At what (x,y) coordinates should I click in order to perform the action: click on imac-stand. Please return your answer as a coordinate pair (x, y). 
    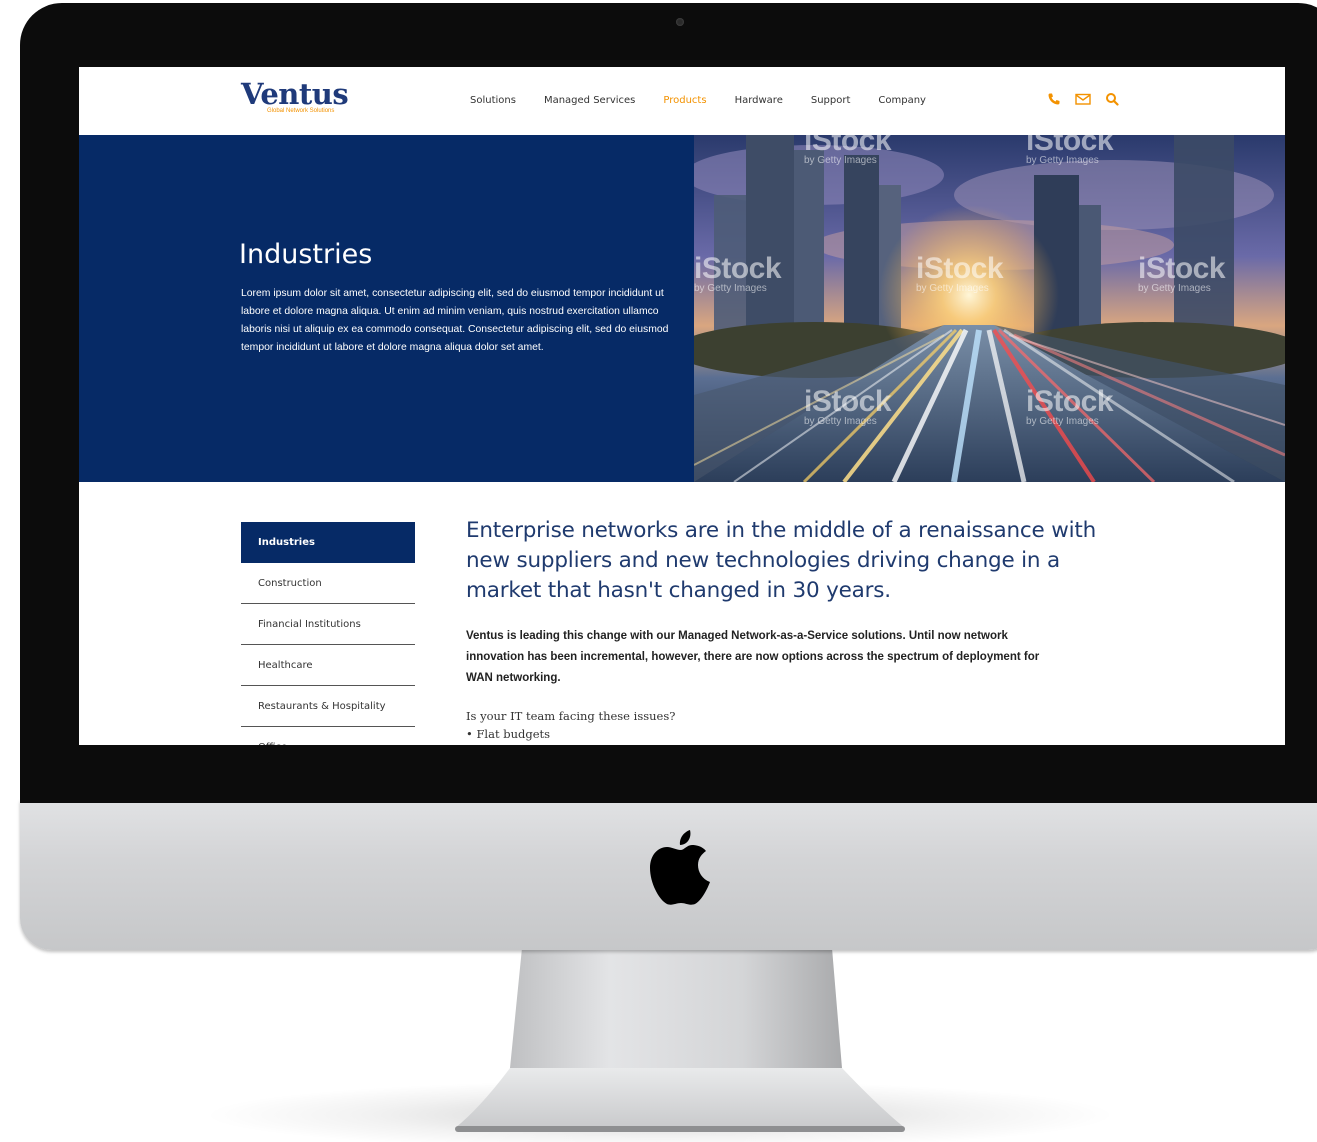
    Looking at the image, I should click on (680, 1040).